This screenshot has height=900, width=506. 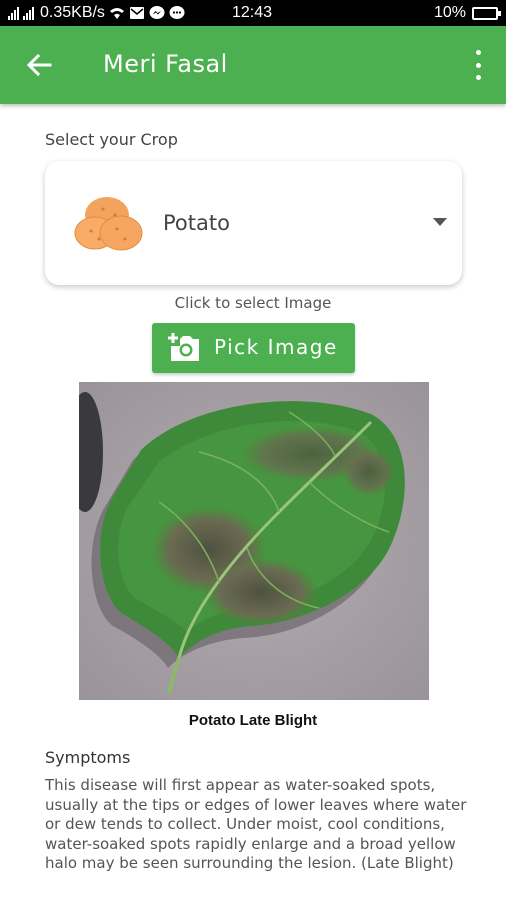 I want to click on add-photo-icon, so click(x=183, y=347).